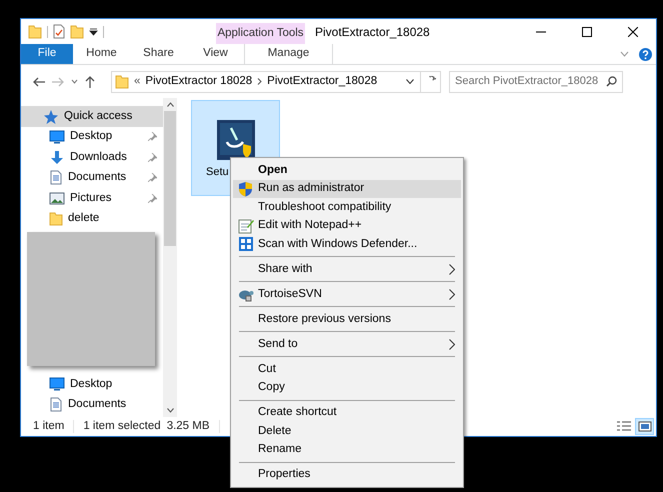 The image size is (663, 492). What do you see at coordinates (347, 344) in the screenshot?
I see `menu-item: Send to` at bounding box center [347, 344].